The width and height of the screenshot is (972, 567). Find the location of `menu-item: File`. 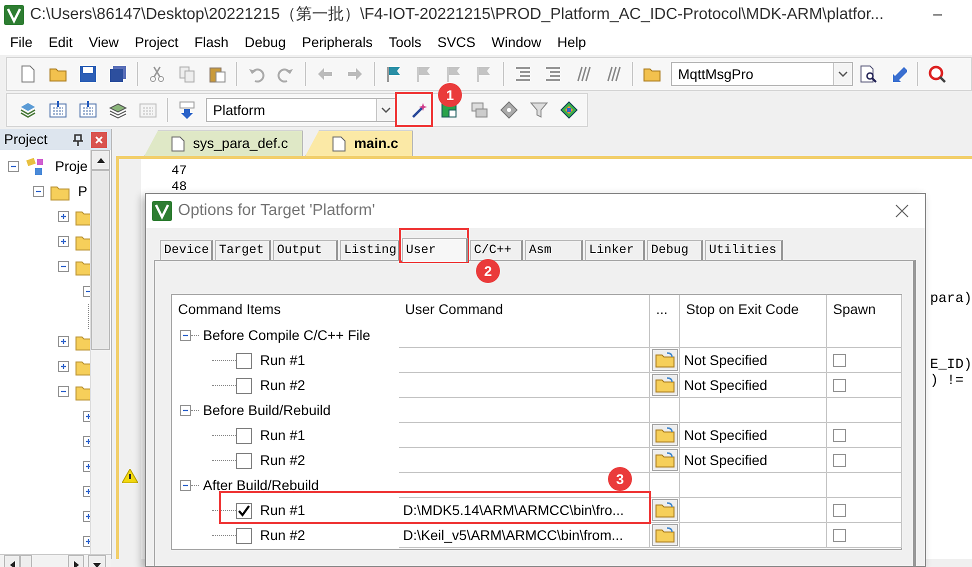

menu-item: File is located at coordinates (21, 42).